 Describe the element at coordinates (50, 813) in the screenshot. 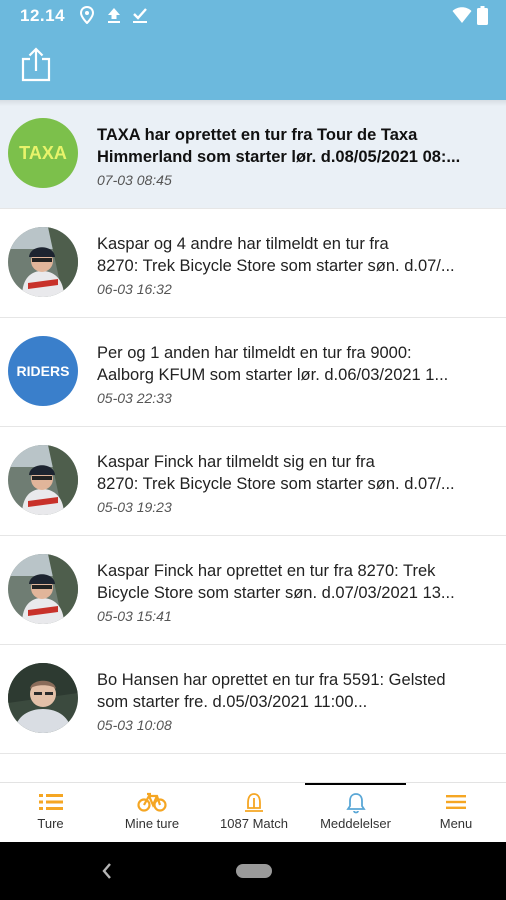

I see `tab-ture: Ture` at that location.